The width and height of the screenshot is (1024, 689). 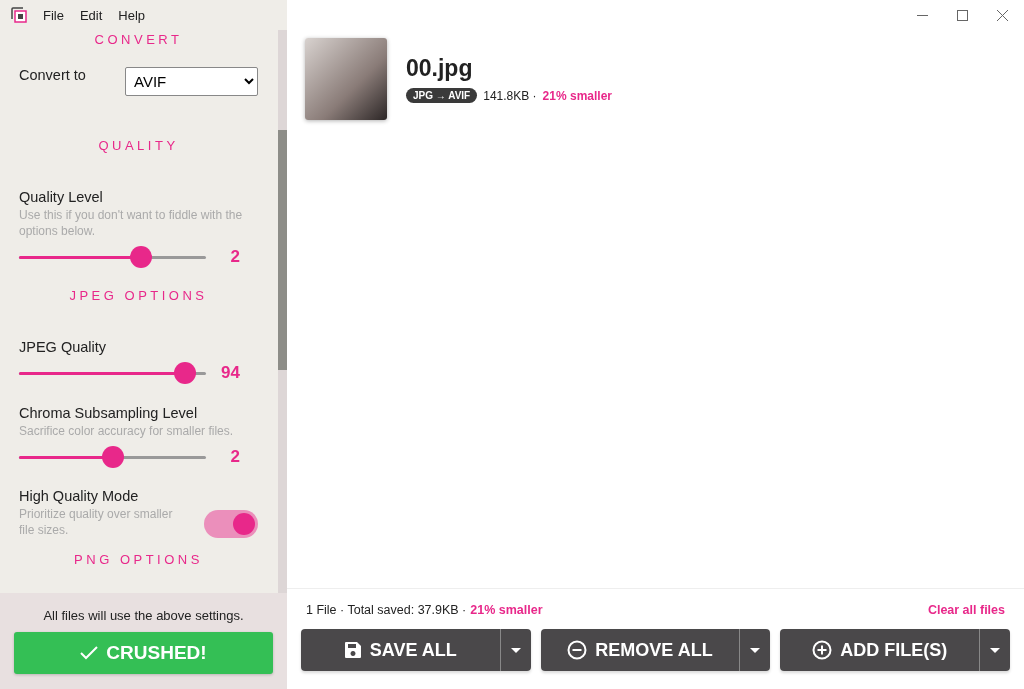 I want to click on setting-label: High Quality Mode, so click(x=79, y=496).